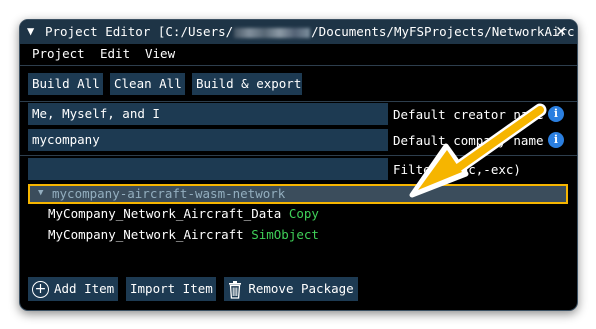 The image size is (596, 329). What do you see at coordinates (272, 32) in the screenshot?
I see `redacted-username` at bounding box center [272, 32].